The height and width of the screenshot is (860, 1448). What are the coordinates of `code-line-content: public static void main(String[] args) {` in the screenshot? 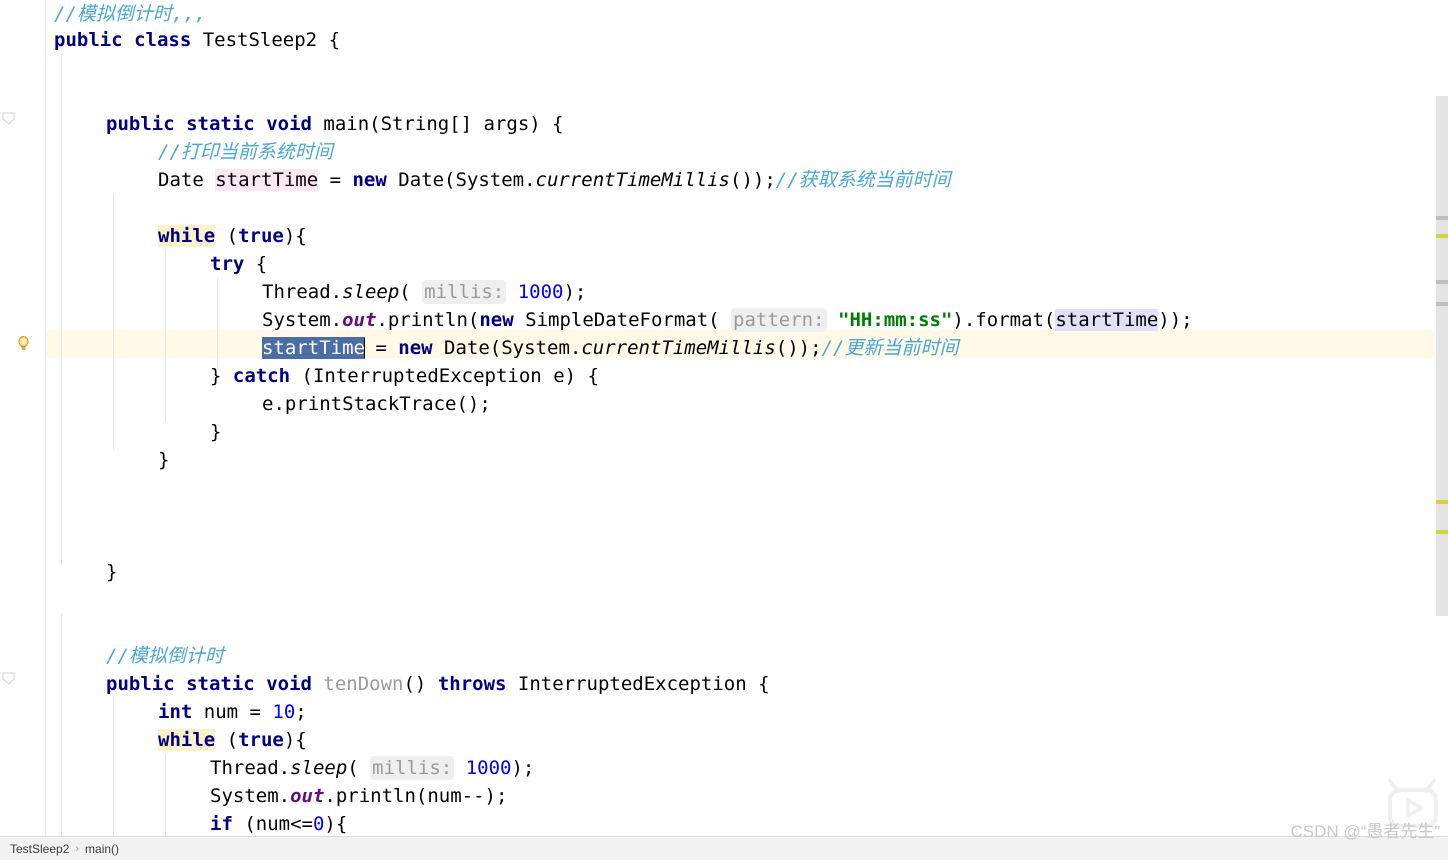 It's located at (305, 124).